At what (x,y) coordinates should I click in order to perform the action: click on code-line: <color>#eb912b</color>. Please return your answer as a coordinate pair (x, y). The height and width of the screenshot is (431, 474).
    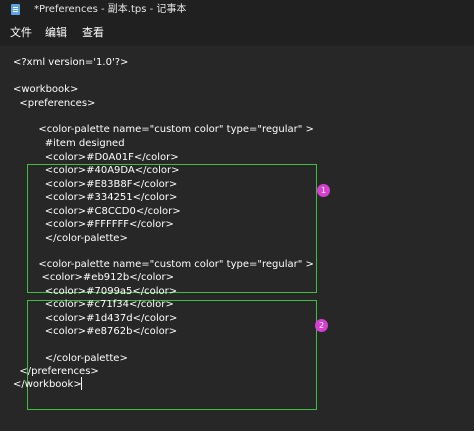
    Looking at the image, I should click on (103, 277).